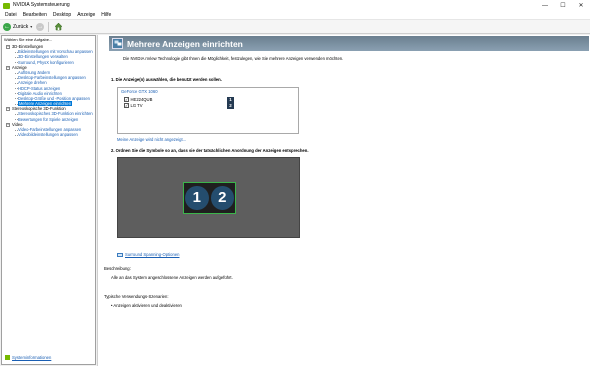 Image resolution: width=590 pixels, height=366 pixels. Describe the element at coordinates (7, 26) in the screenshot. I see `arrow-left-icon: ←` at that location.